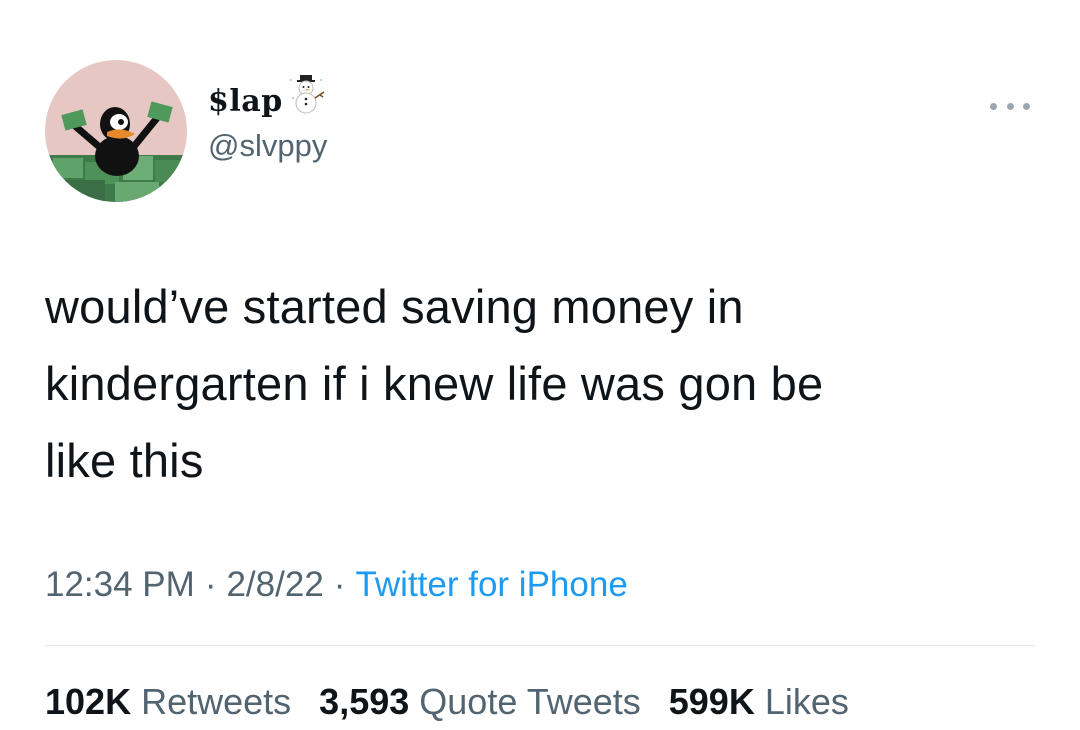  Describe the element at coordinates (491, 584) in the screenshot. I see `tweet-source-link: Twitter for iPhone` at that location.